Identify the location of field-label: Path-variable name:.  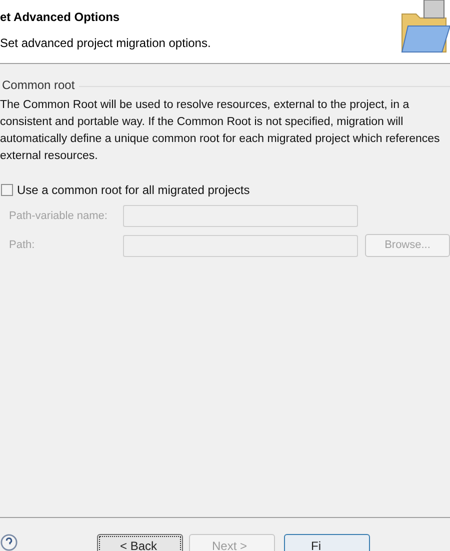
(58, 216).